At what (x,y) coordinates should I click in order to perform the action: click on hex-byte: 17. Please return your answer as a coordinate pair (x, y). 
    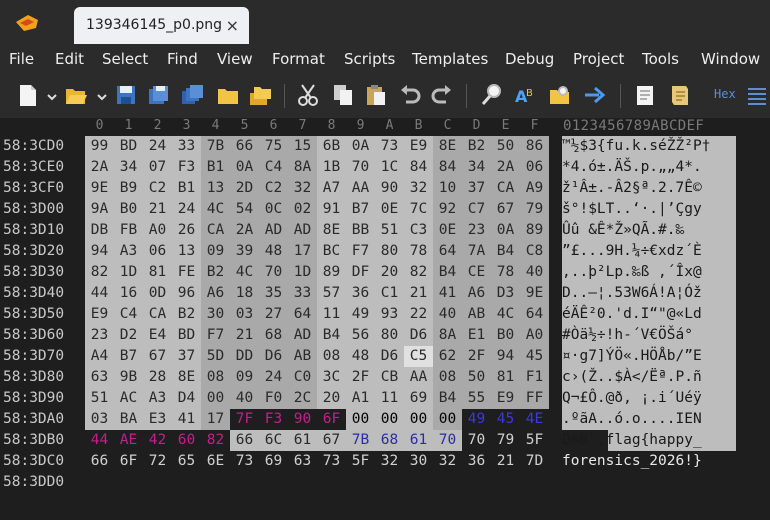
    Looking at the image, I should click on (302, 251).